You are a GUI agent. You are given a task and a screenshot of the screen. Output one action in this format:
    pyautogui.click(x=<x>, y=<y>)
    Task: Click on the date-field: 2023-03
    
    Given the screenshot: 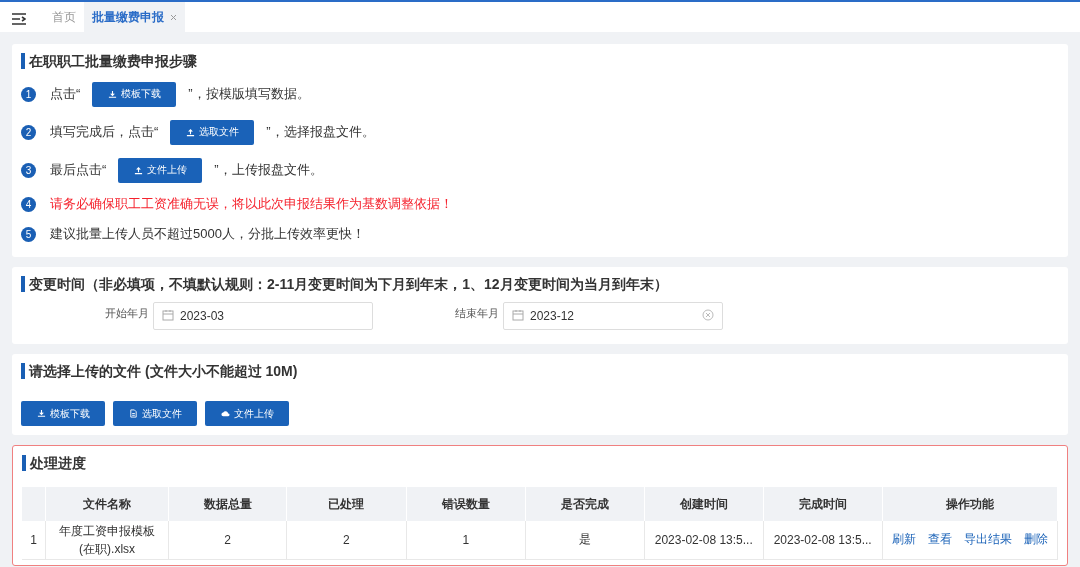 What is the action you would take?
    pyautogui.click(x=263, y=316)
    